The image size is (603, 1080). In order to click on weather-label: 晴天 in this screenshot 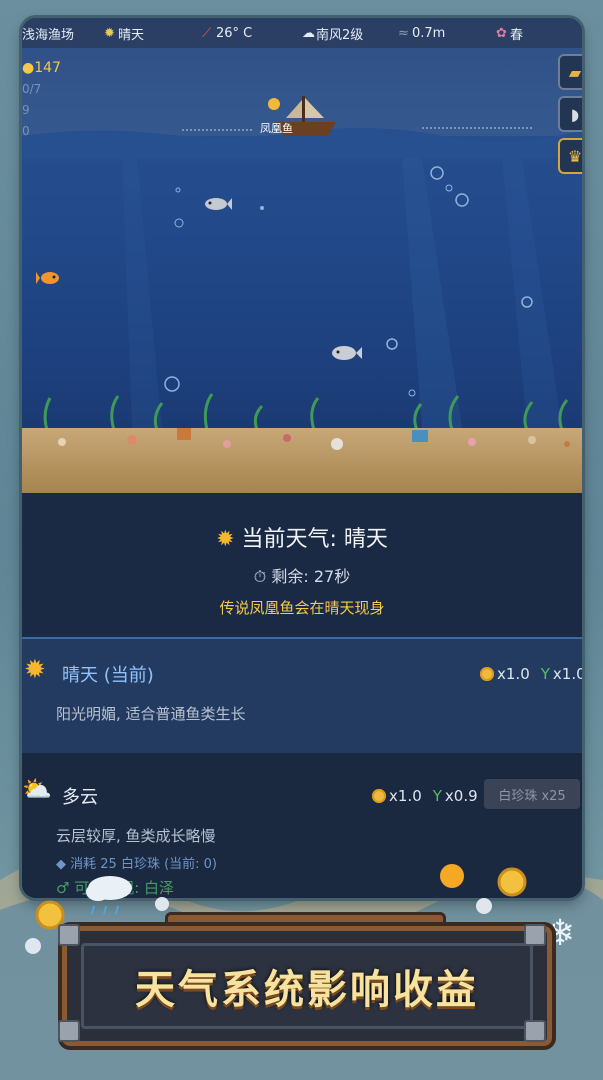, I will do `click(131, 35)`.